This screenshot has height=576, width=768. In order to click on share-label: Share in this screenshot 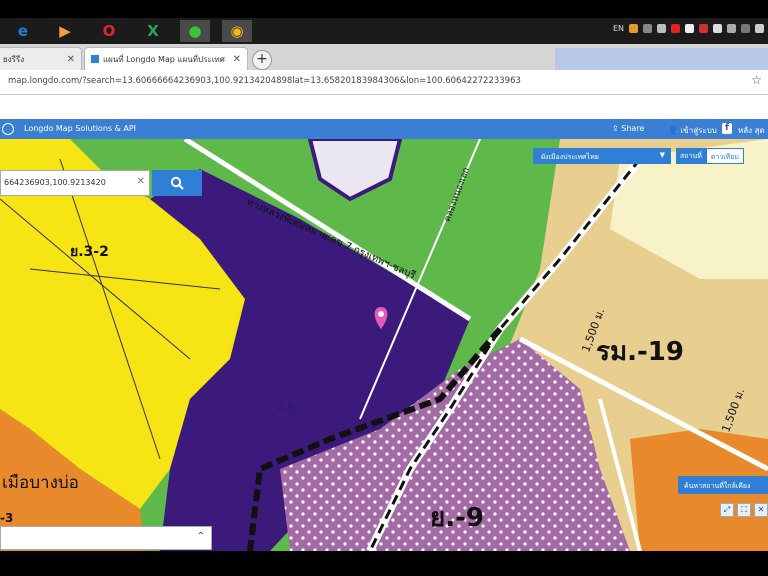, I will do `click(633, 128)`.